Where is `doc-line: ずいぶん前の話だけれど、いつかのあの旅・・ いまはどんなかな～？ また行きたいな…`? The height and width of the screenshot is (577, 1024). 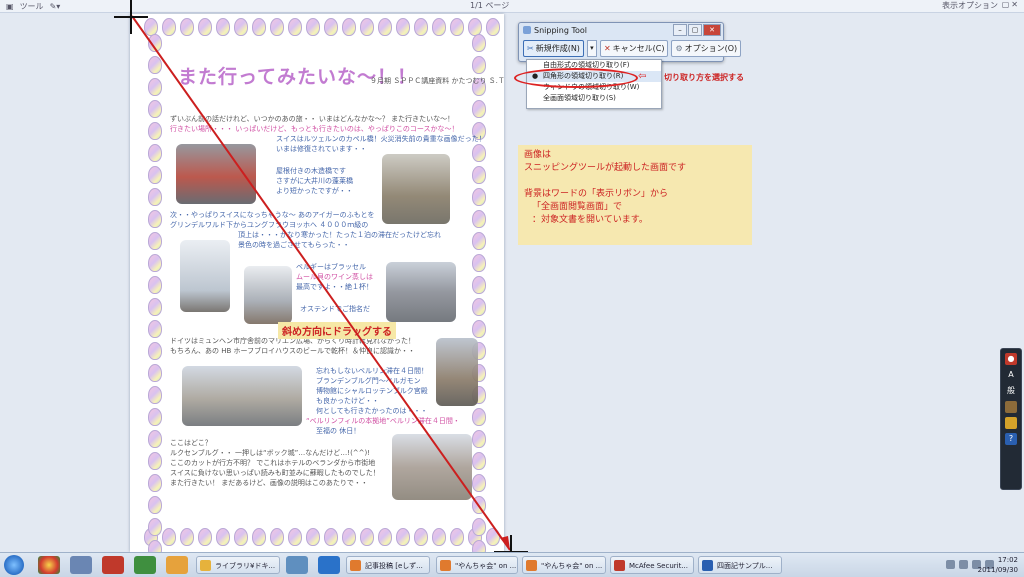
doc-line: ずいぶん前の話だけれど、いつかのあの旅・・ いまはどんなかな～？ また行きたいな… is located at coordinates (312, 119).